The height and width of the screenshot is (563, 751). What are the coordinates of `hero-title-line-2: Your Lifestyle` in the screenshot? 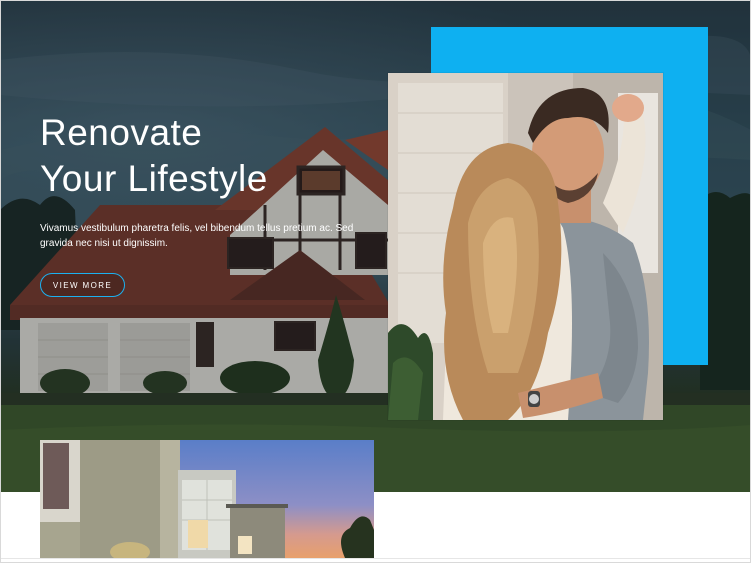 It's located at (154, 178).